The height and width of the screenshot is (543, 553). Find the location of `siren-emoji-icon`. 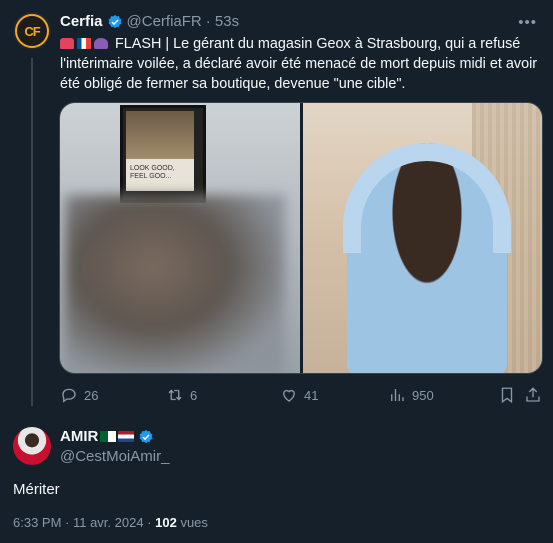

siren-emoji-icon is located at coordinates (67, 43).